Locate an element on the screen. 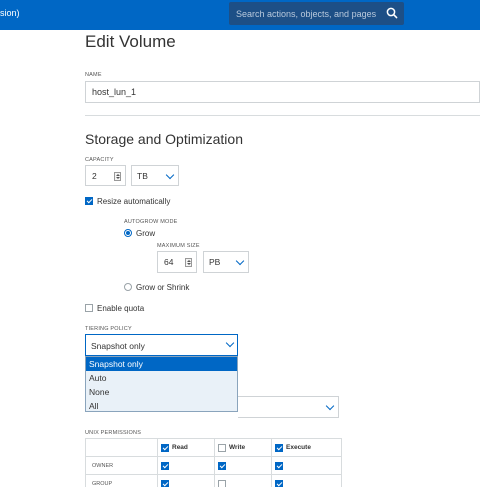  write-header-label: Write is located at coordinates (237, 447).